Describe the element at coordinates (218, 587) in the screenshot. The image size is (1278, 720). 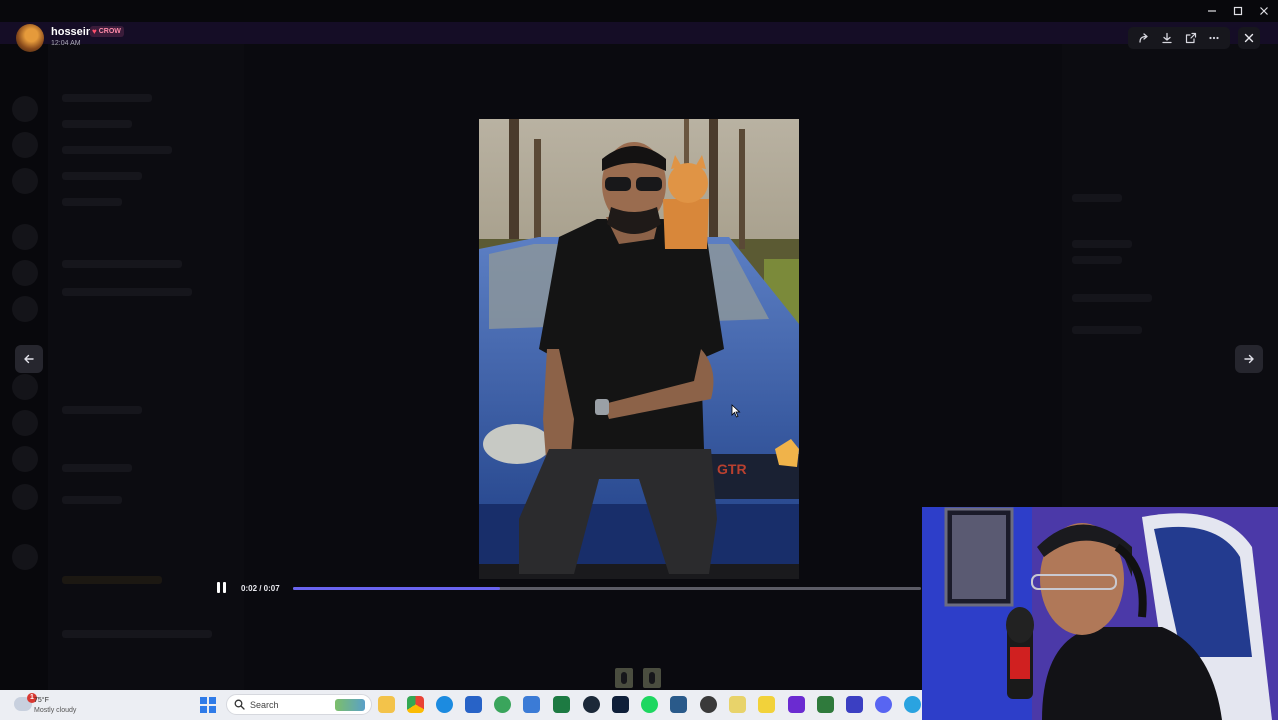
I see `pause-icon` at that location.